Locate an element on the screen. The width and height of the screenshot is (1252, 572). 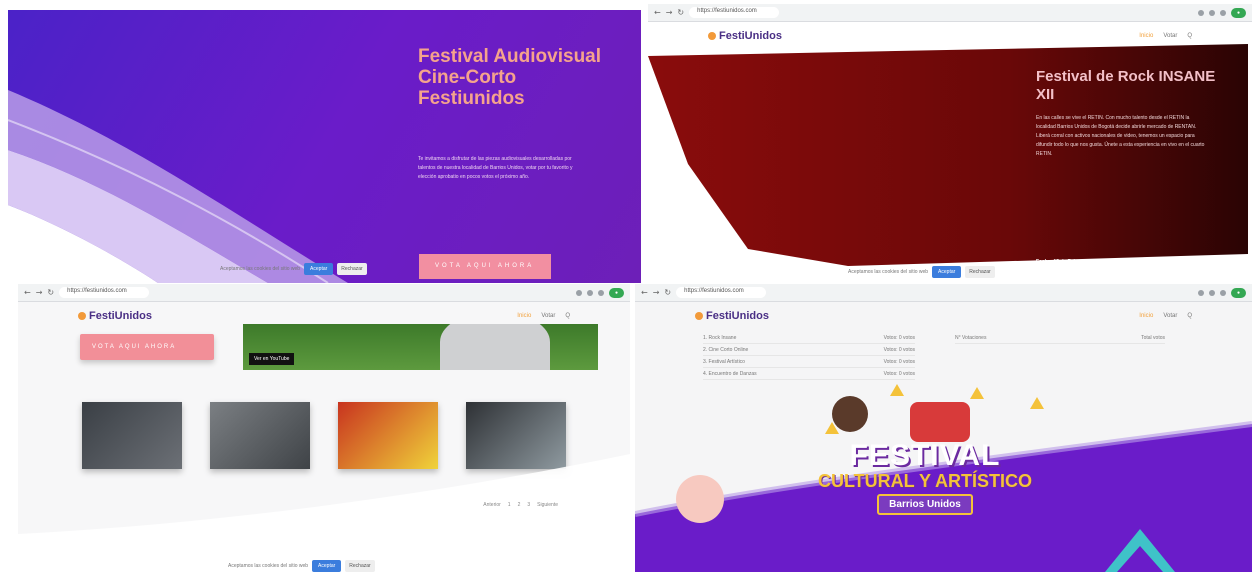
youtube-watch-button: Ver en YouTube is located at coordinates (272, 359).